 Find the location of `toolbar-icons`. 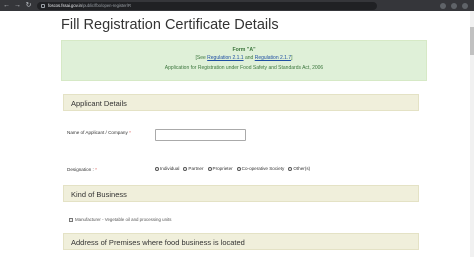

toolbar-icons is located at coordinates (454, 5).